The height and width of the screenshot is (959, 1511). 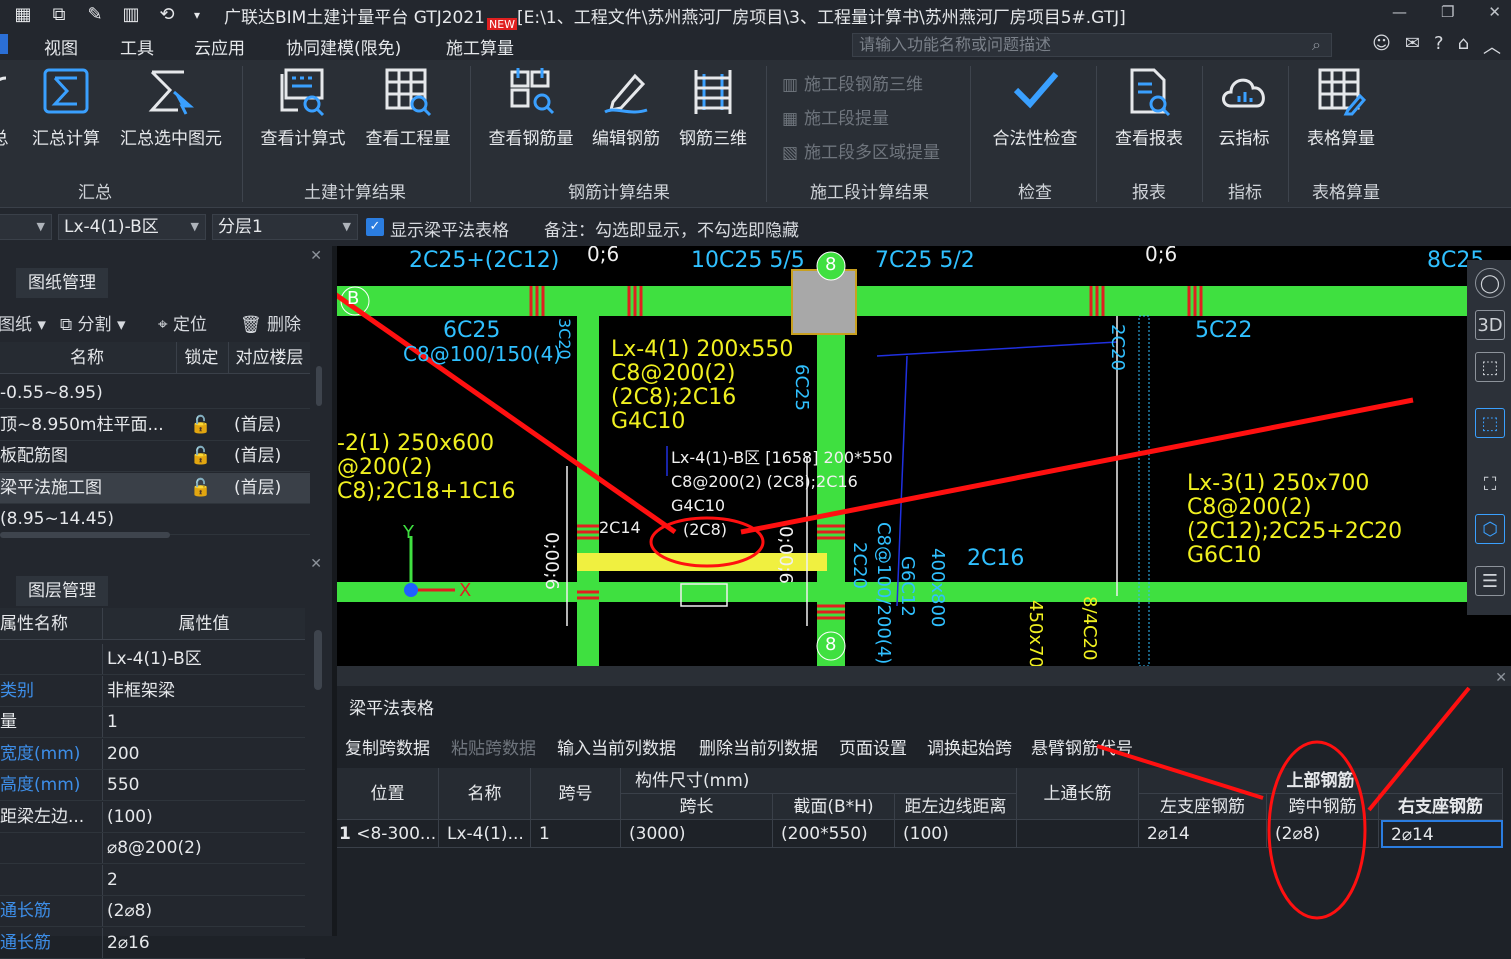 I want to click on property-value: 1, so click(x=112, y=722).